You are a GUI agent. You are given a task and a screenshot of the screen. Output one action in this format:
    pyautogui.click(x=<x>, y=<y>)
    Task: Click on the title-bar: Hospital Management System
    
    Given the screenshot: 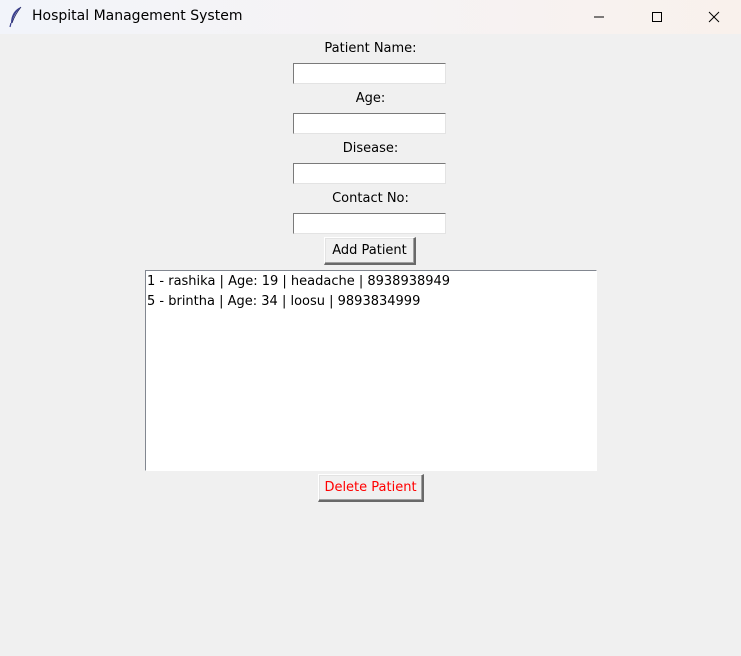 What is the action you would take?
    pyautogui.click(x=370, y=17)
    